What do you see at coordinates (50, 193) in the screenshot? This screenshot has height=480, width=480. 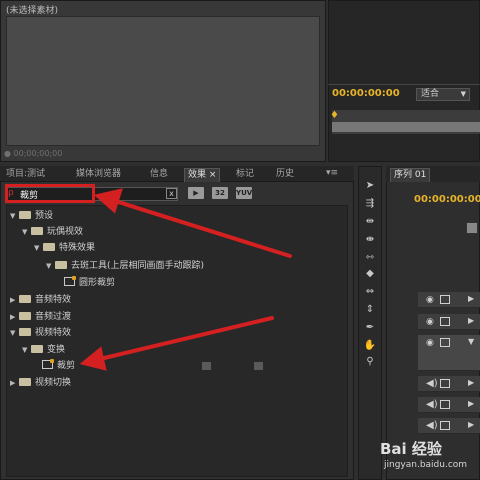 I see `annotation-highlight-box` at bounding box center [50, 193].